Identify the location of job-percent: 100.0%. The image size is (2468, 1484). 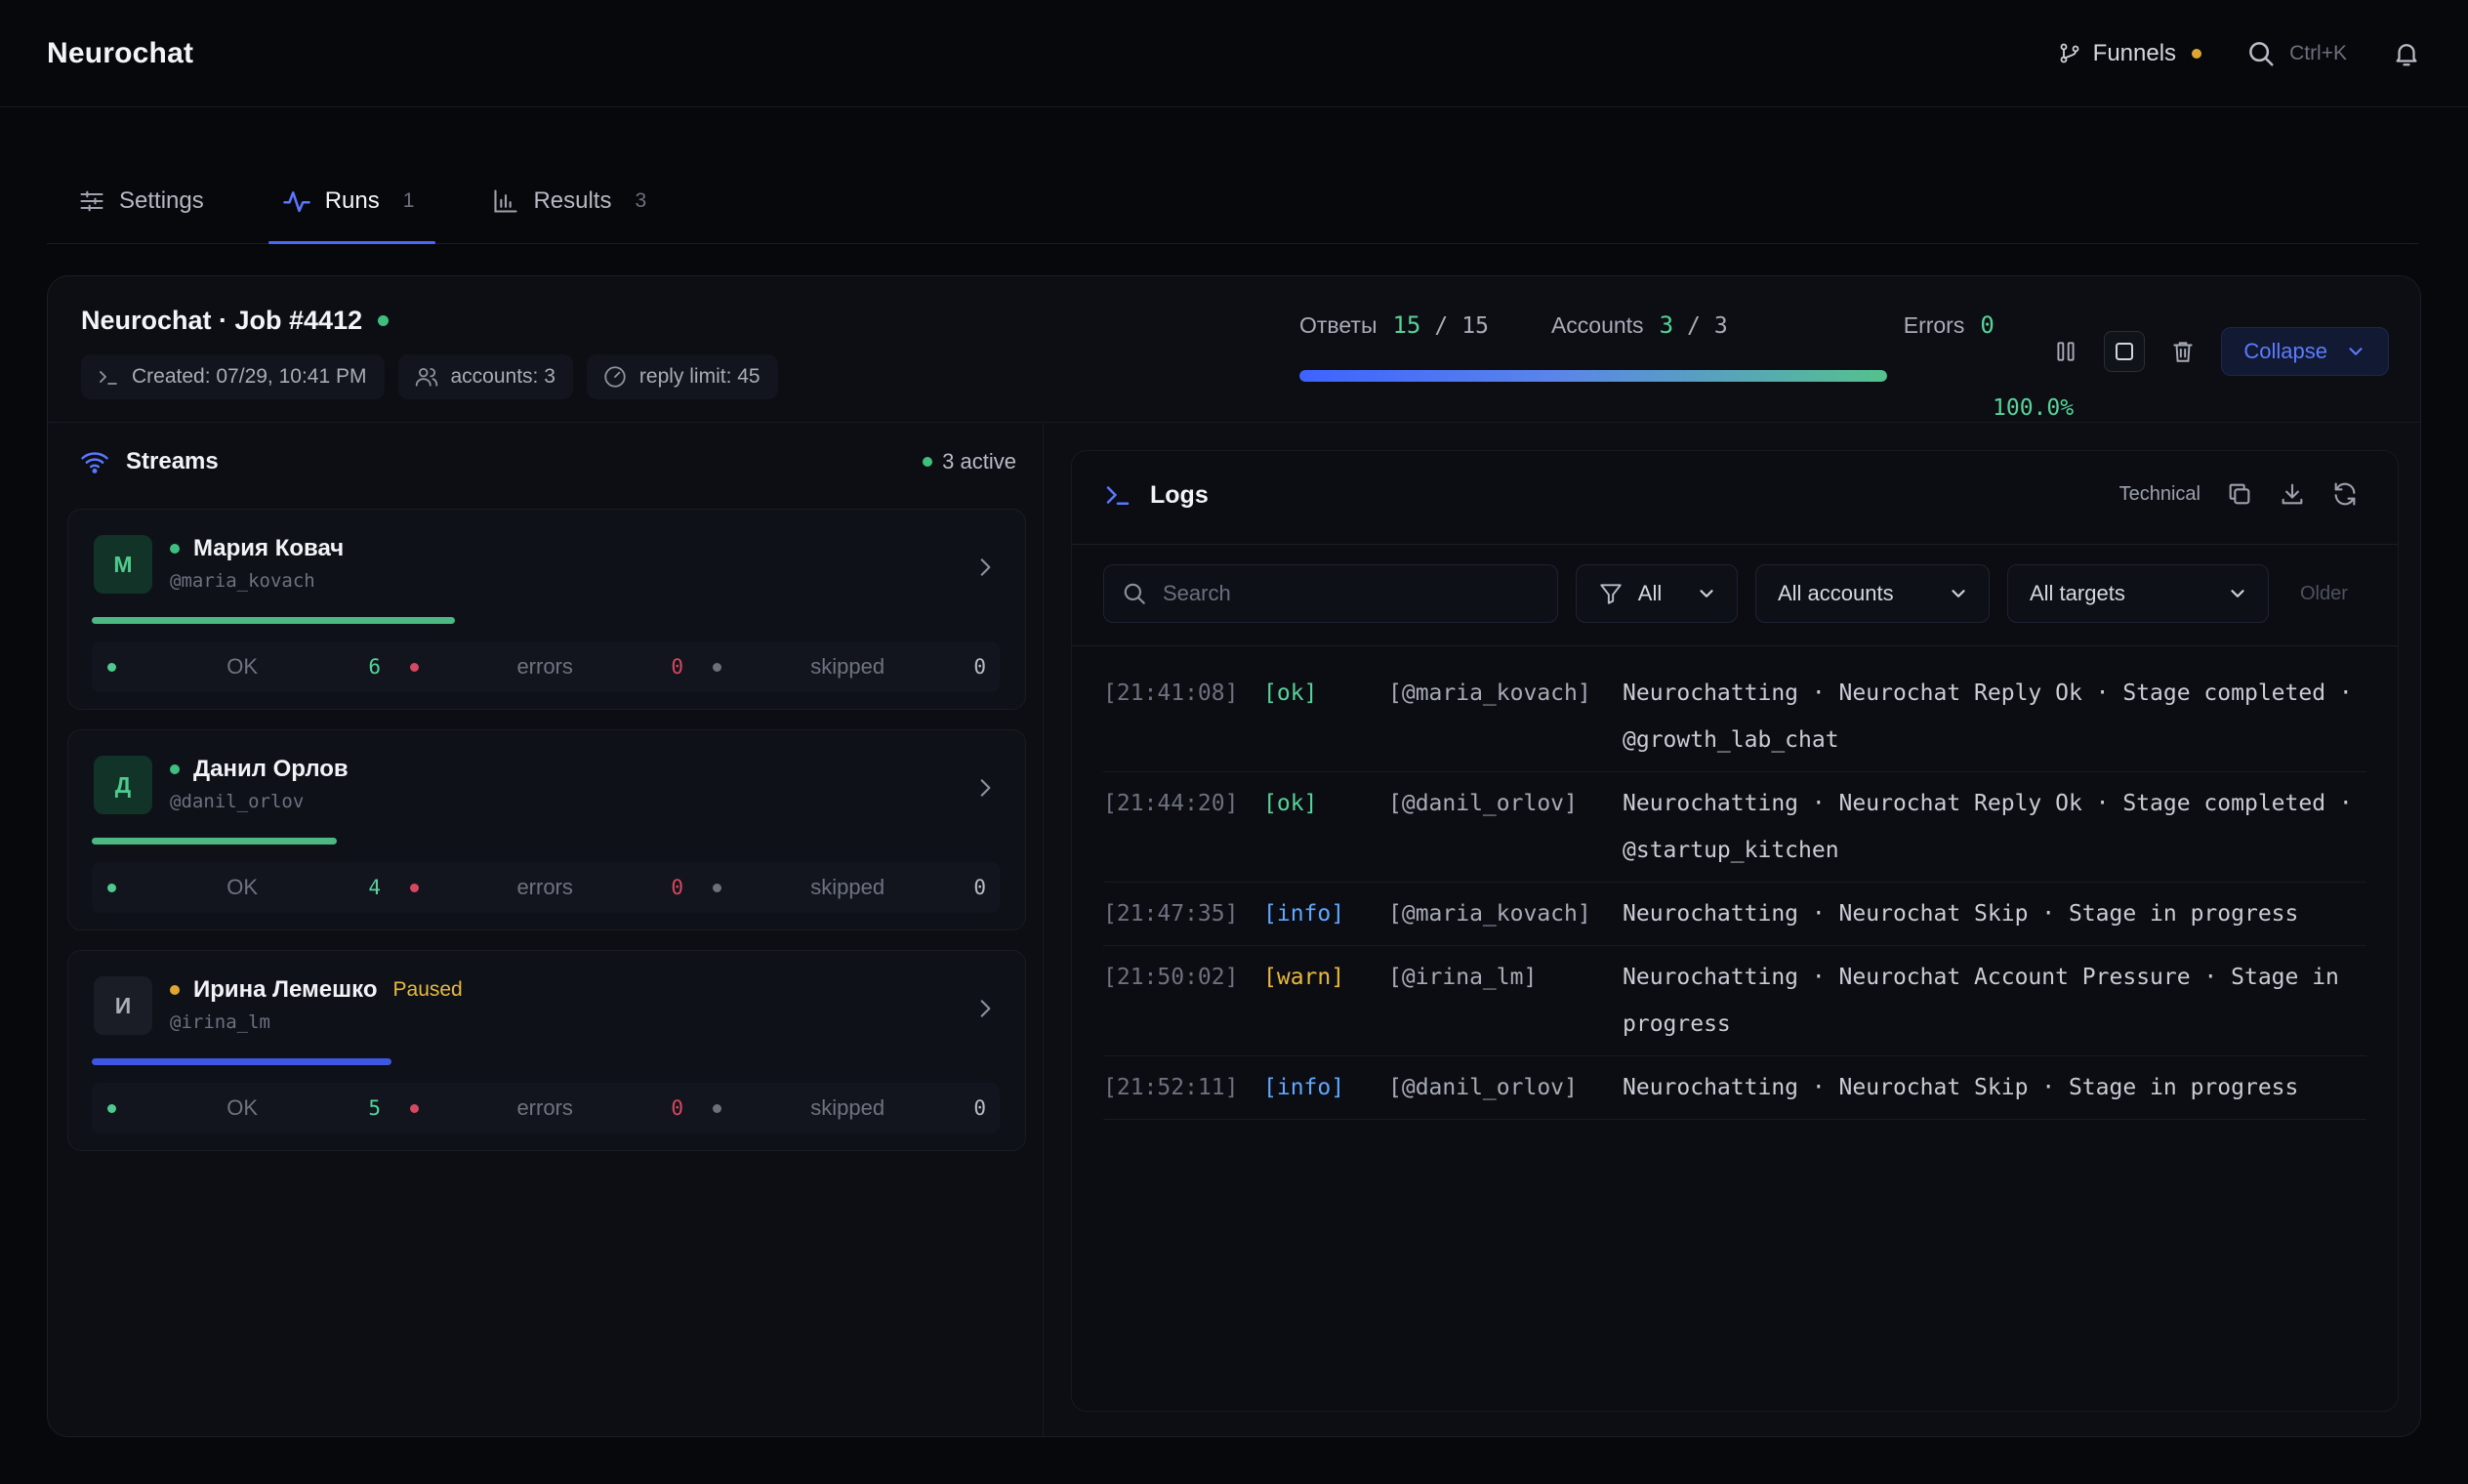
(2034, 408).